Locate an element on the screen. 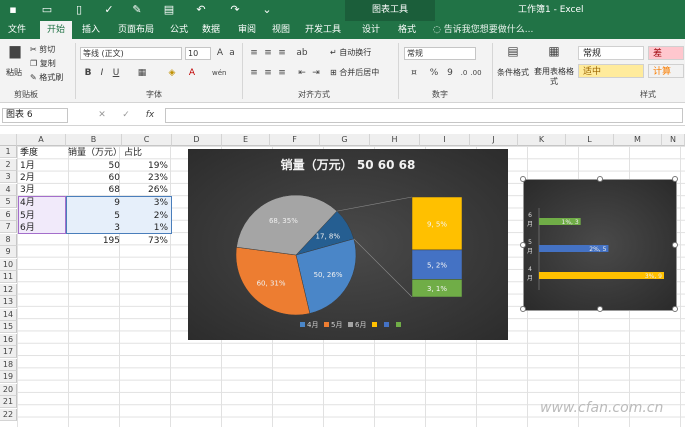 This screenshot has width=685, height=427. cell-a6: 5月 is located at coordinates (42, 216).